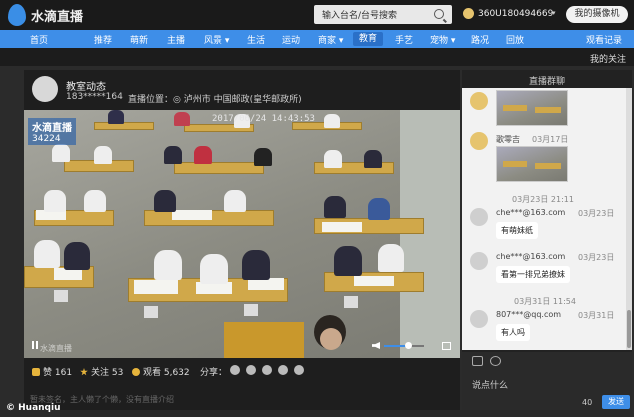 The width and height of the screenshot is (634, 417). I want to click on nav-item-pets: 宠物 ▾, so click(442, 39).